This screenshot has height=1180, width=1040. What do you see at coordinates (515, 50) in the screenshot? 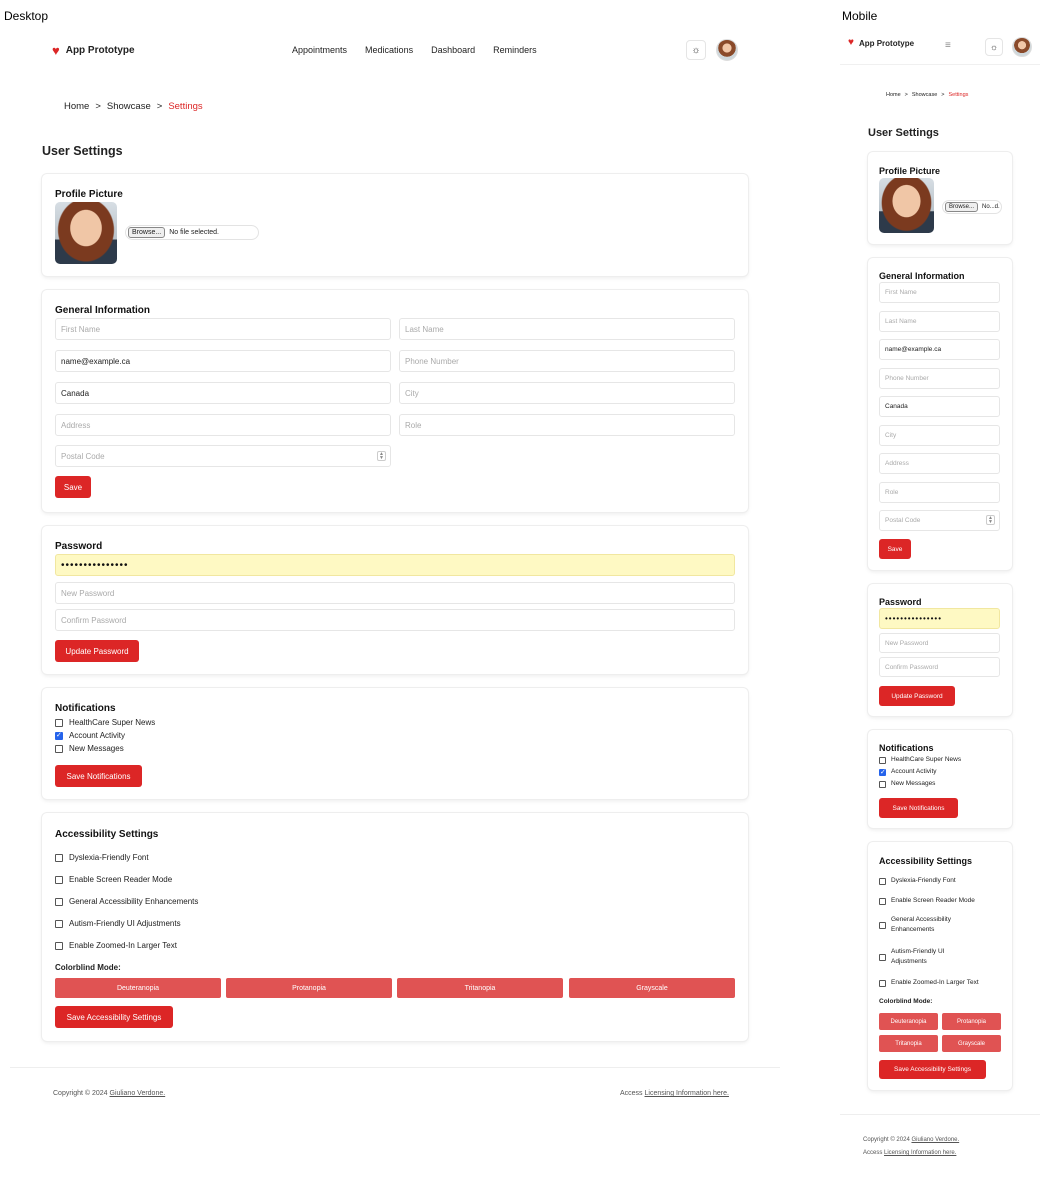
I see `nav-link-reminders: Reminders` at bounding box center [515, 50].